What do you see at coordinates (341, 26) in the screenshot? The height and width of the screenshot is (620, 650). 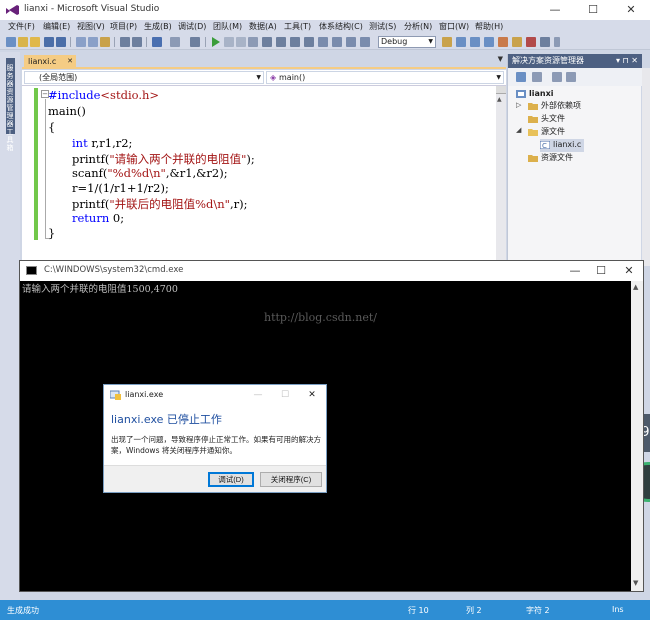 I see `menu-architecture: 体系结构(C)` at bounding box center [341, 26].